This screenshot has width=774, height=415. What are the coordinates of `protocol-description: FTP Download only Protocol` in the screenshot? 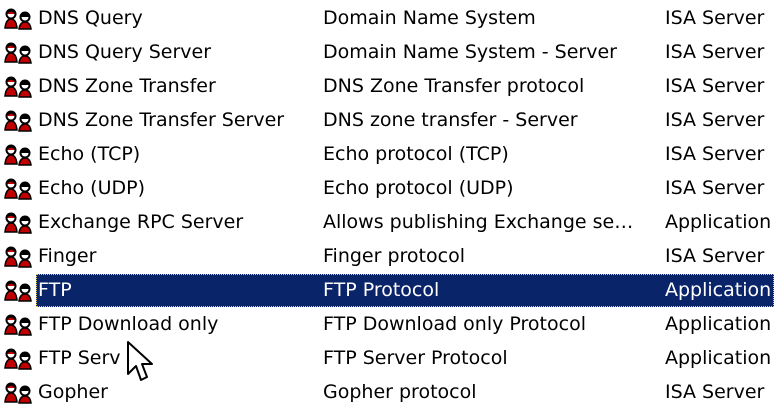 It's located at (454, 324).